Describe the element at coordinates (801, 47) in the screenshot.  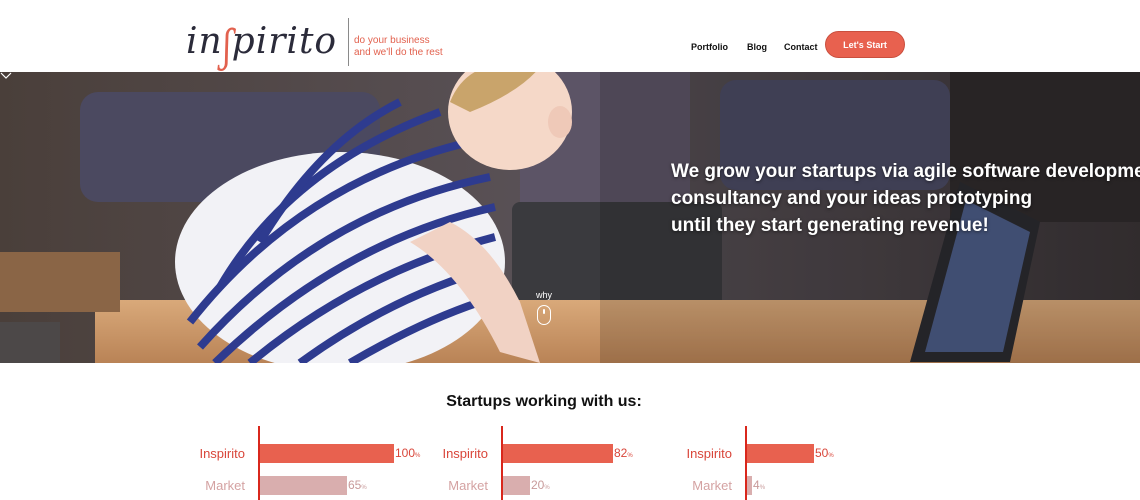
I see `nav-contact: Contact` at that location.